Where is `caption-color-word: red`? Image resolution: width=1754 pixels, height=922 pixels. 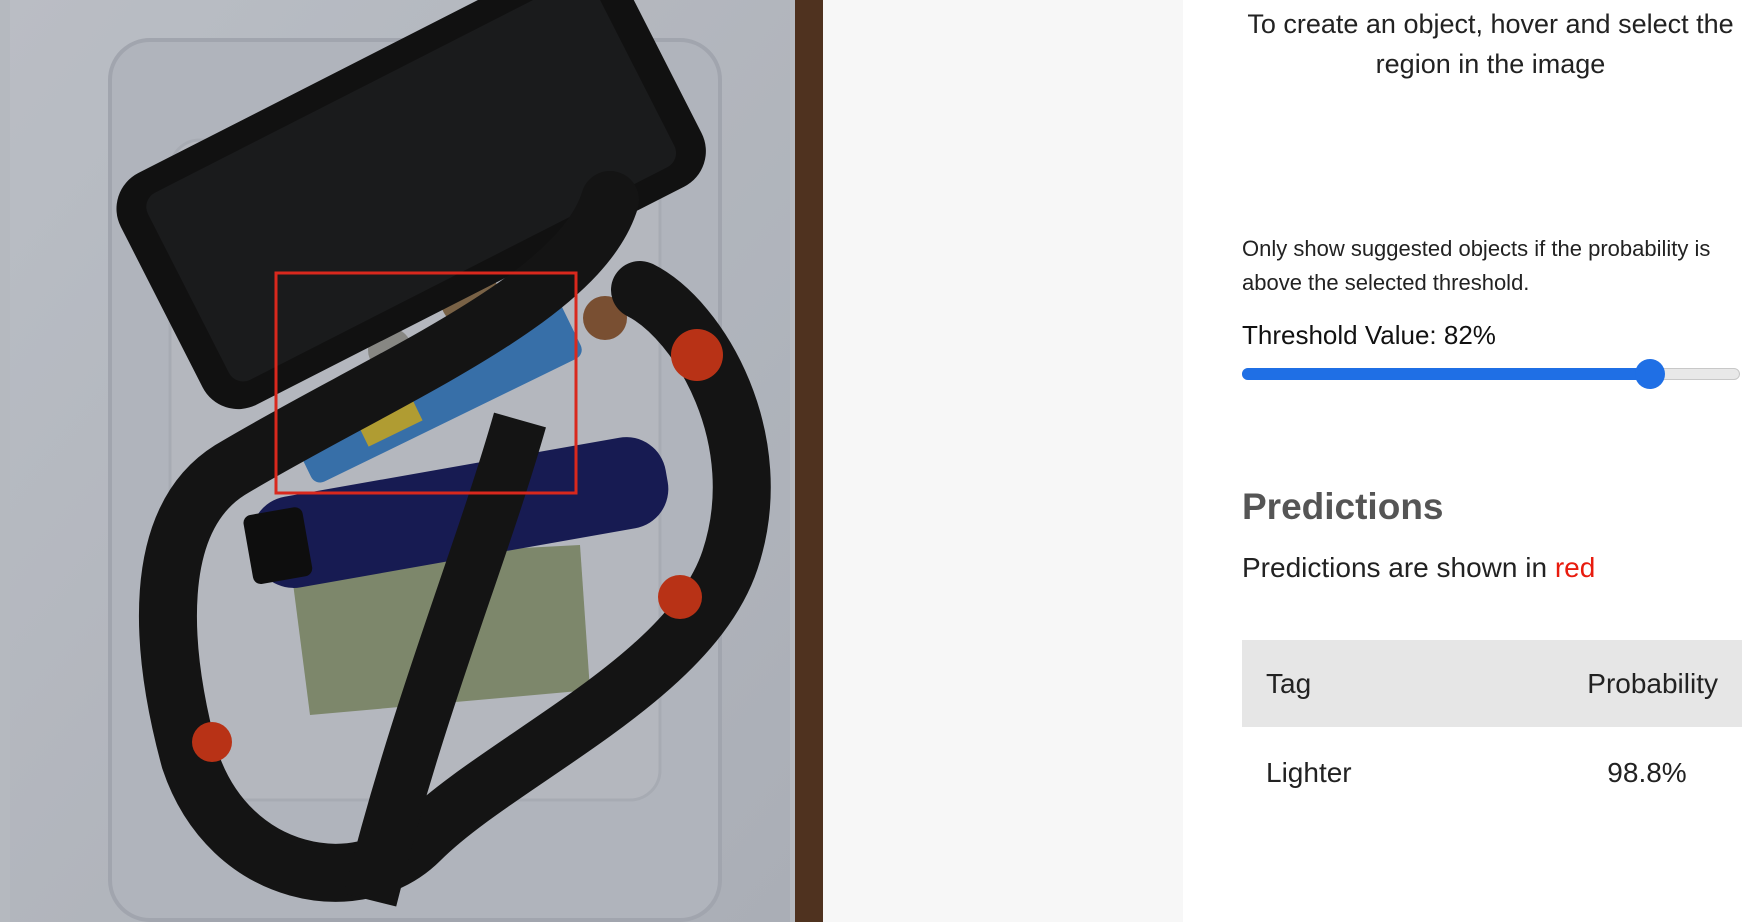 caption-color-word: red is located at coordinates (1575, 567).